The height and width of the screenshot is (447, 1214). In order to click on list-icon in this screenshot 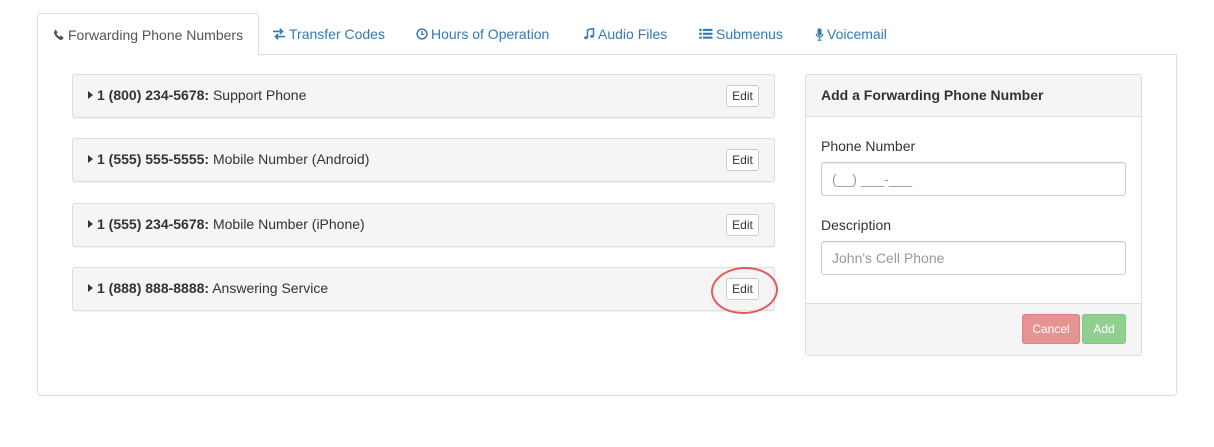, I will do `click(706, 34)`.